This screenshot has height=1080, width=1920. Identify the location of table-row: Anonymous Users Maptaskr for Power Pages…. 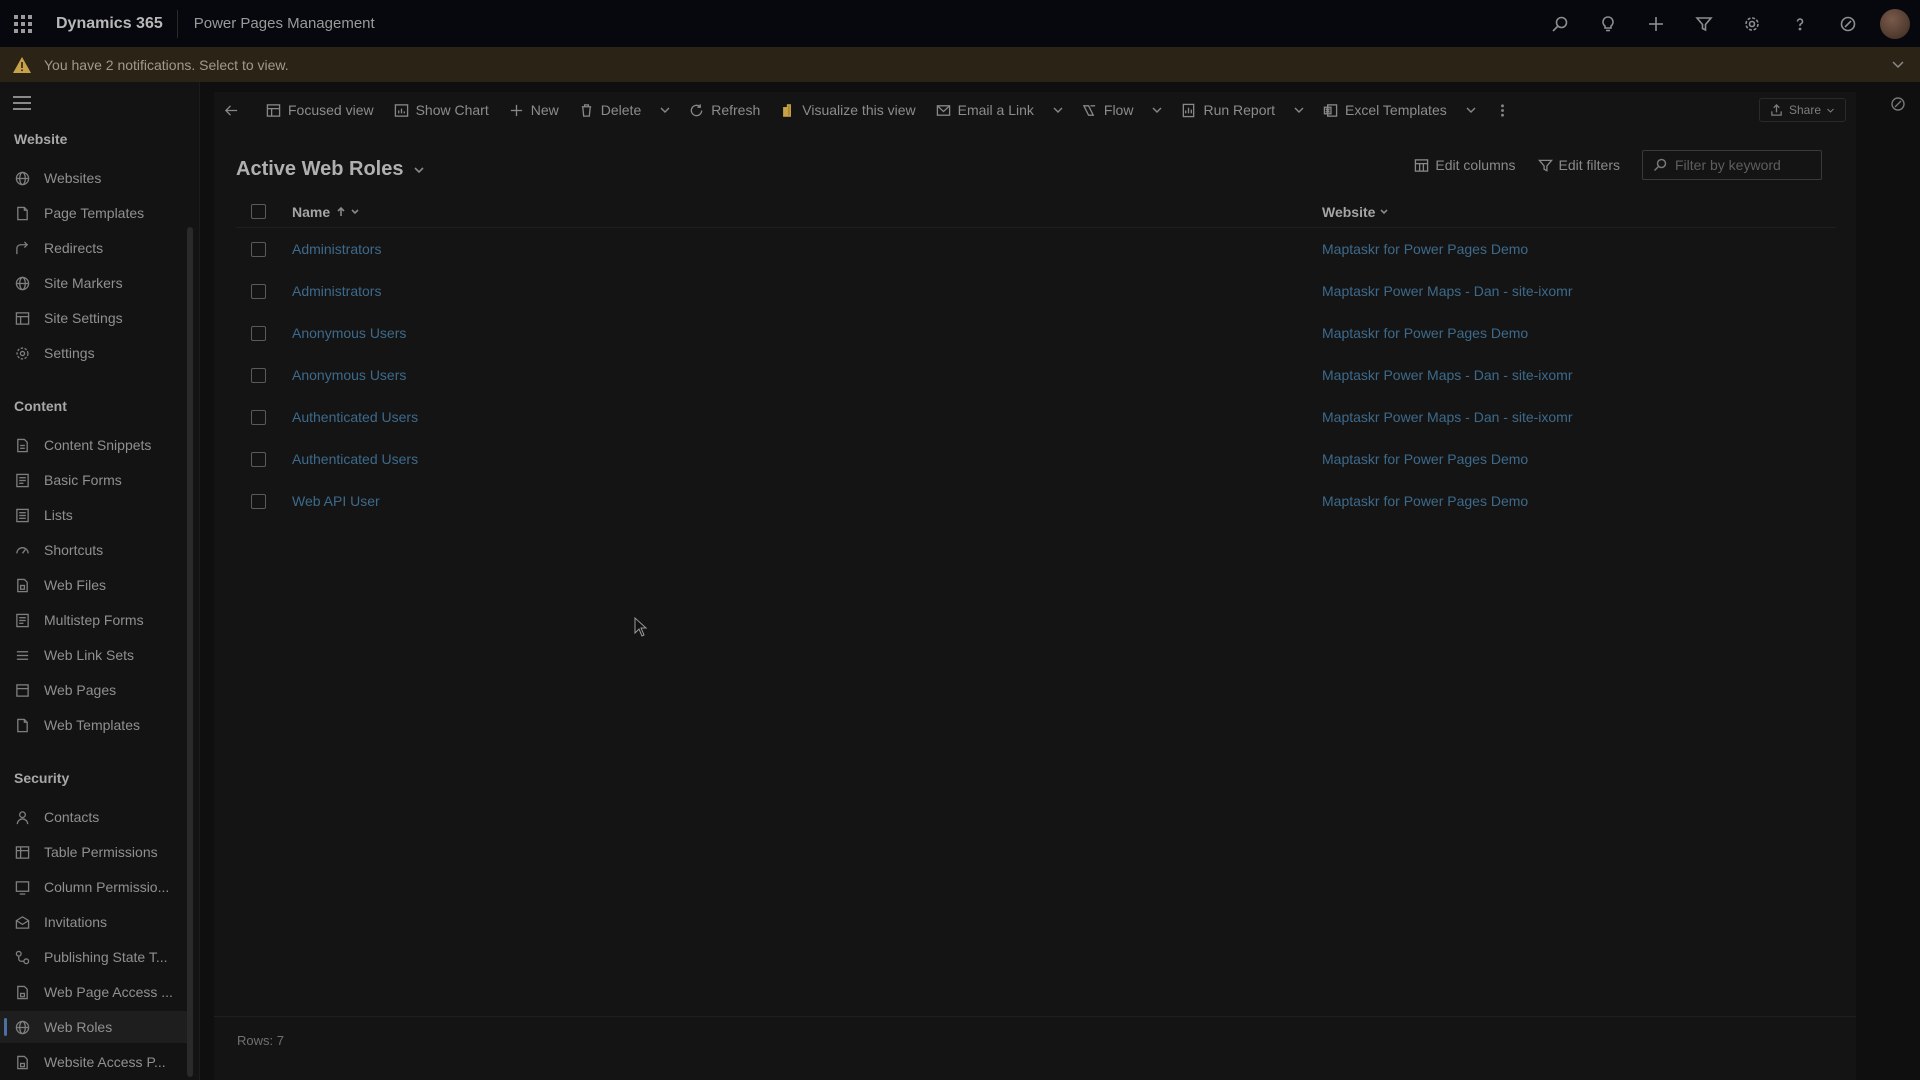
(1036, 333).